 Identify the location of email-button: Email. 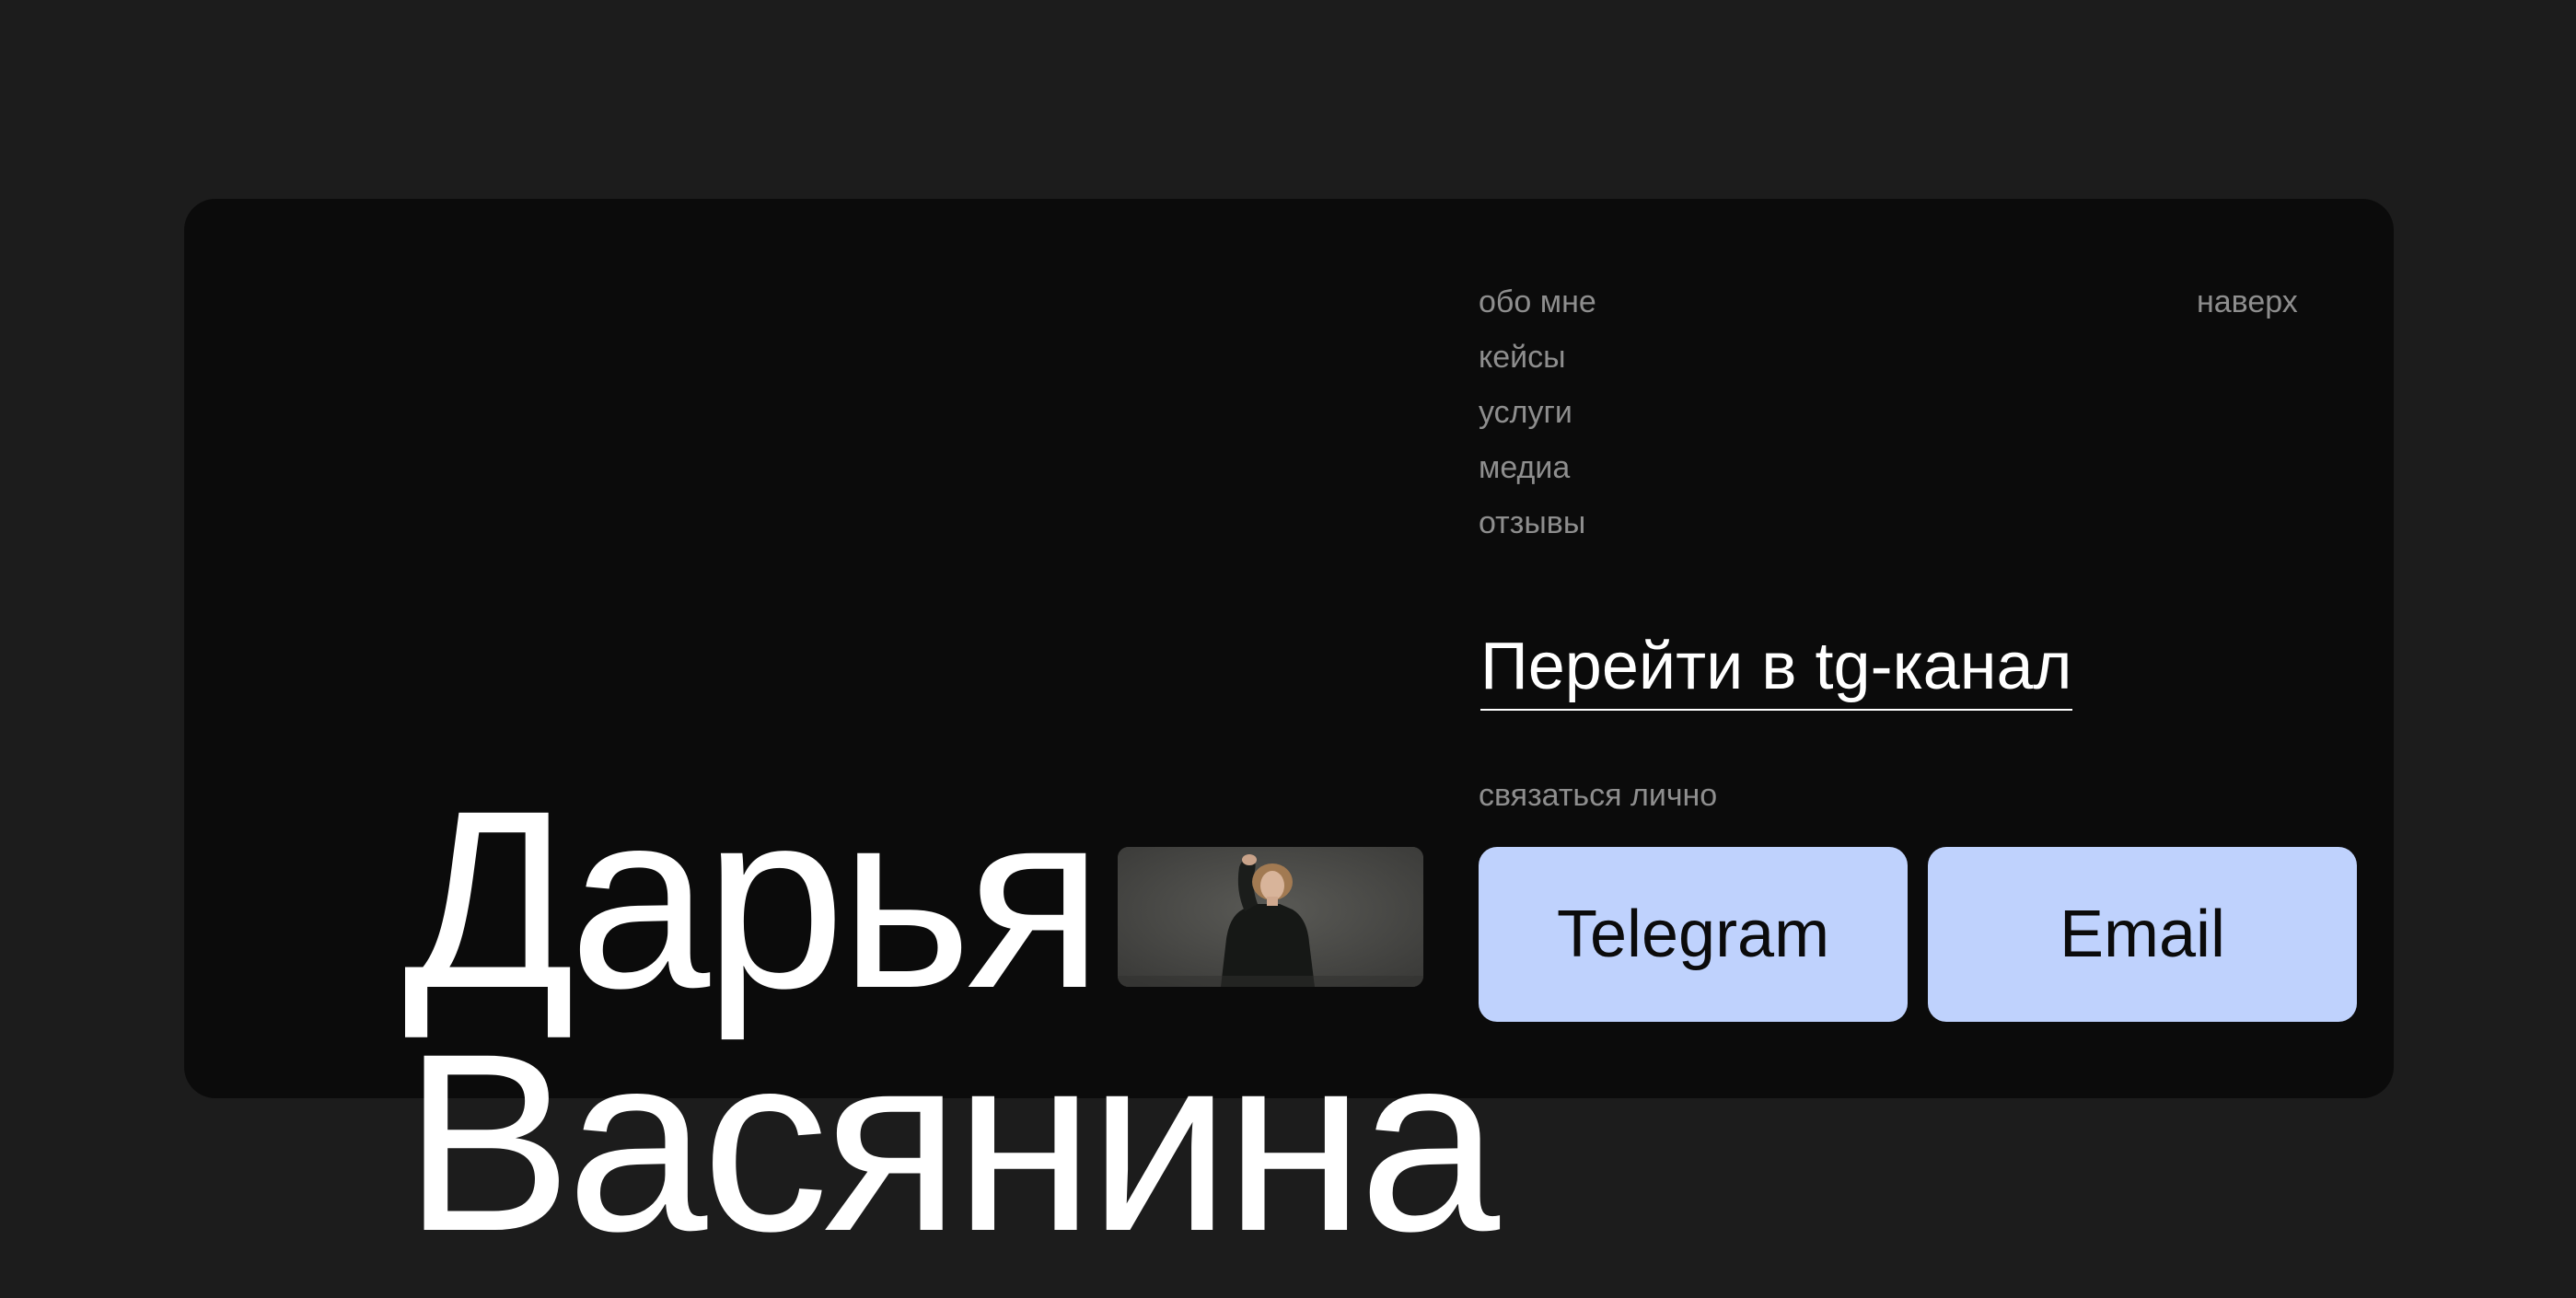
(2142, 934).